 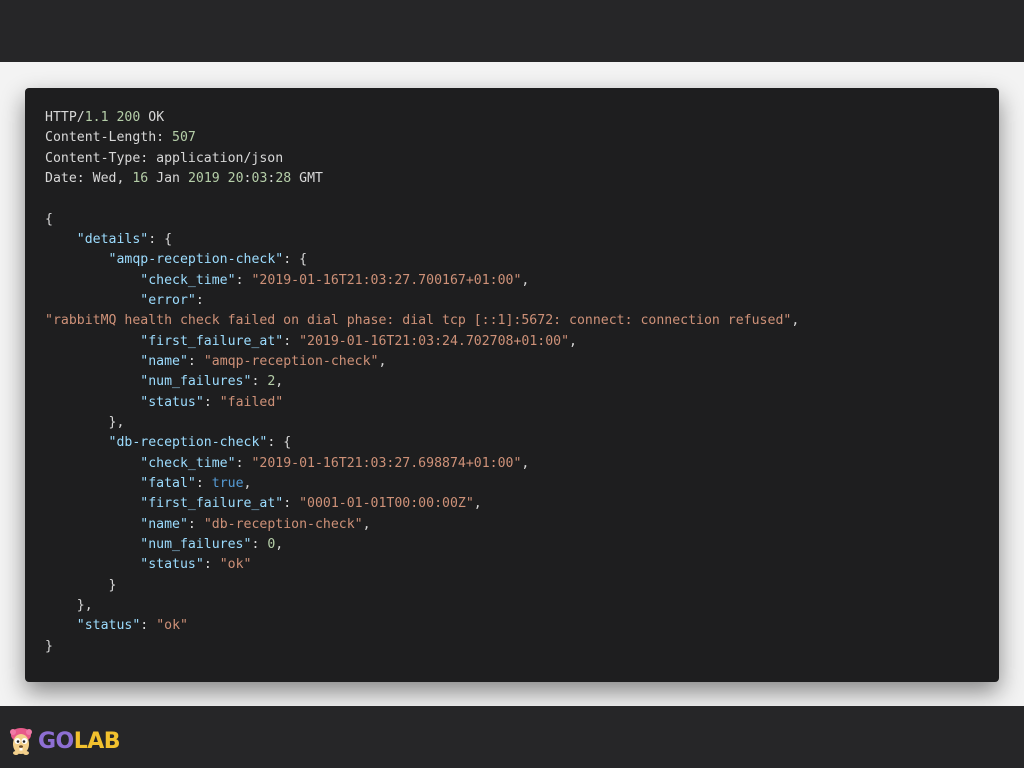 I want to click on code-token-key: "amqp-reception-check", so click(x=196, y=260).